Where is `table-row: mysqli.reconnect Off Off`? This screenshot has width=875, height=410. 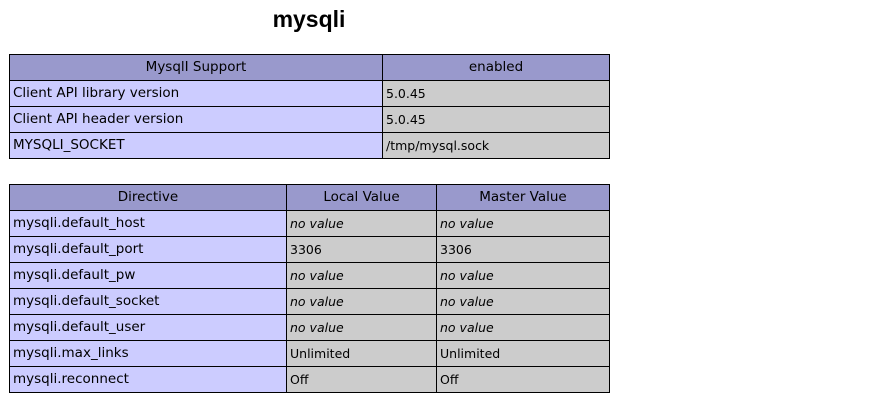
table-row: mysqli.reconnect Off Off is located at coordinates (309, 379).